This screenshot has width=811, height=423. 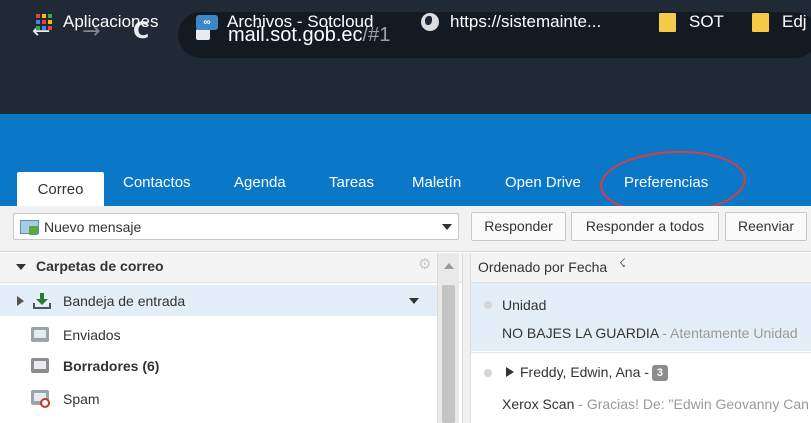 What do you see at coordinates (100, 266) in the screenshot?
I see `folders-title: Carpetas de correo` at bounding box center [100, 266].